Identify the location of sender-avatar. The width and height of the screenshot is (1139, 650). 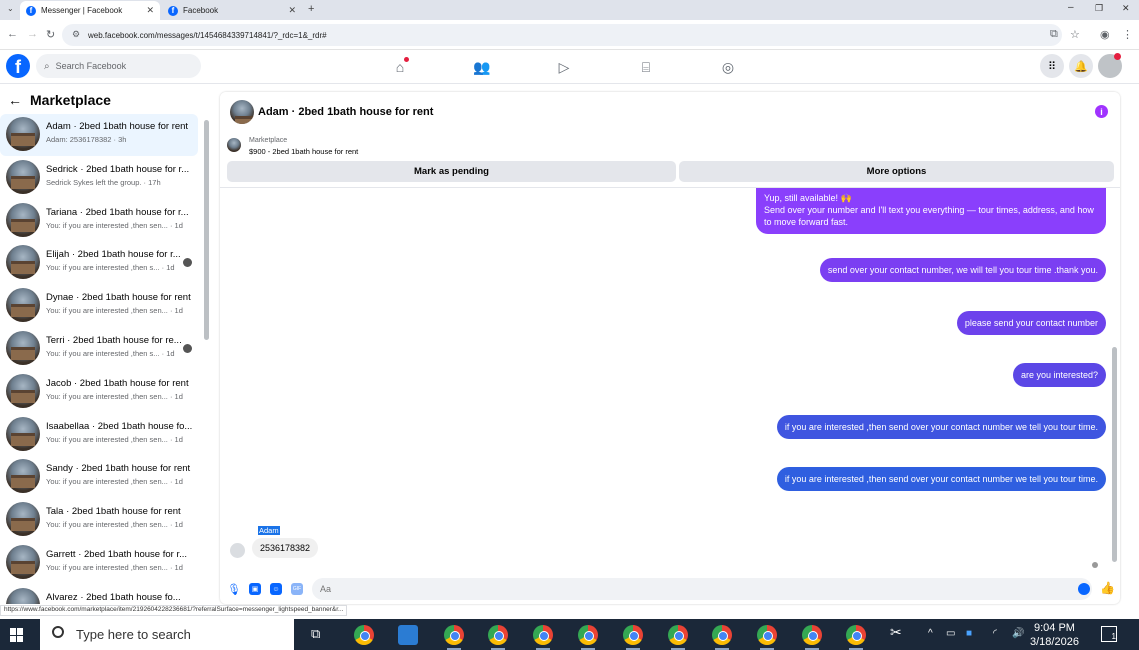
(237, 550).